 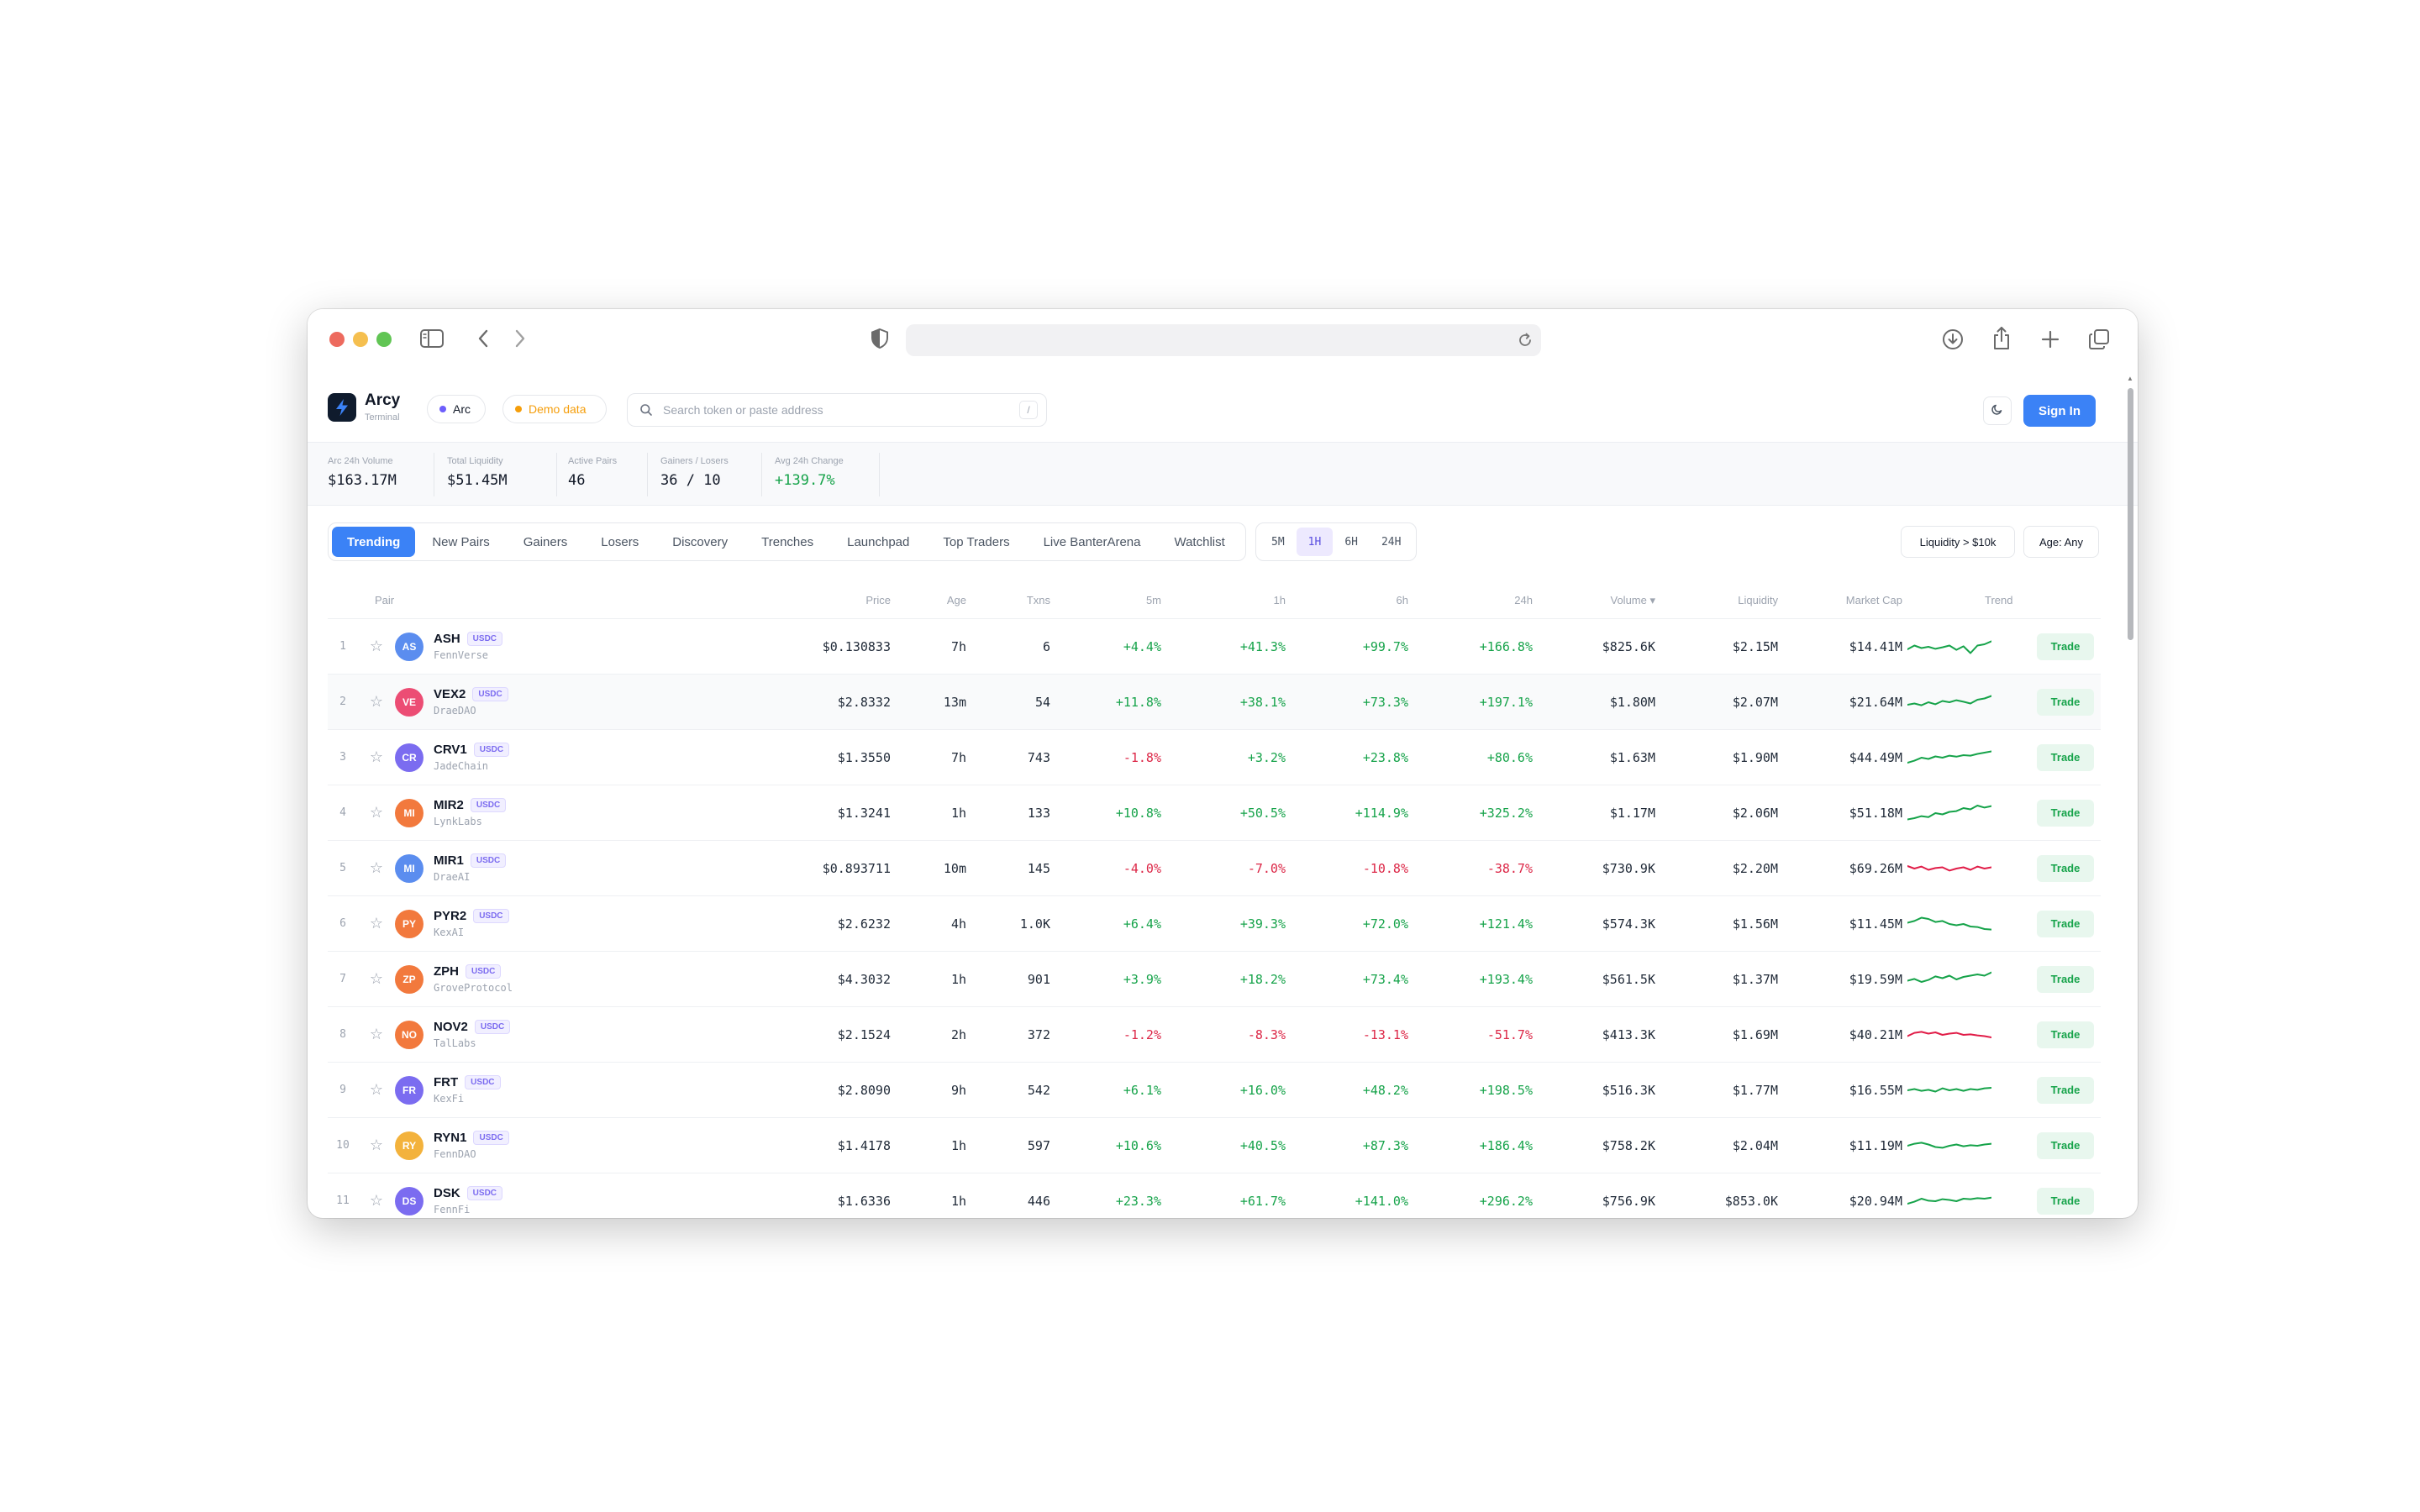 What do you see at coordinates (619, 542) in the screenshot?
I see `tab-losers: Losers` at bounding box center [619, 542].